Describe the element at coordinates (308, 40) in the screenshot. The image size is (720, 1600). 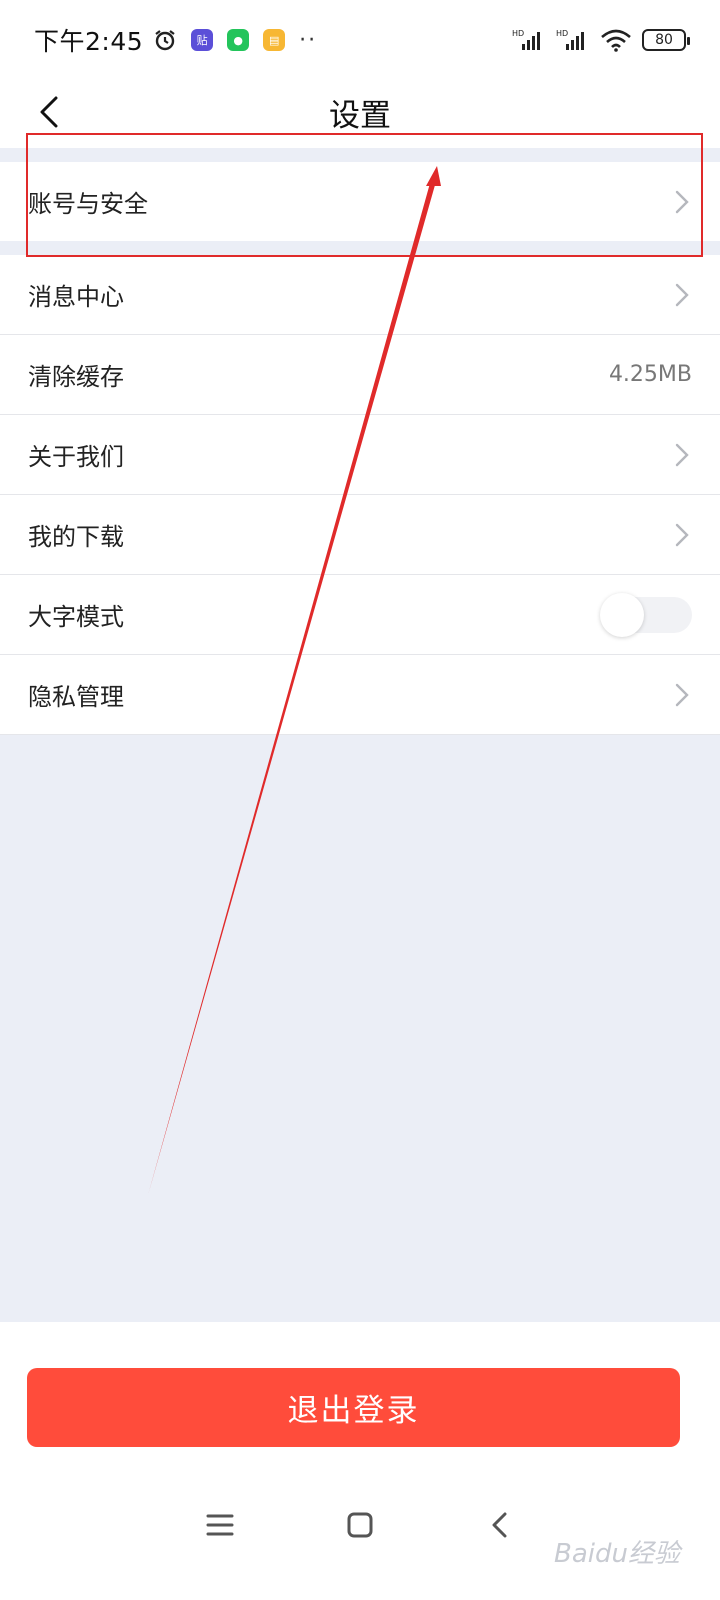
I see `more-dots-icon: ··` at that location.